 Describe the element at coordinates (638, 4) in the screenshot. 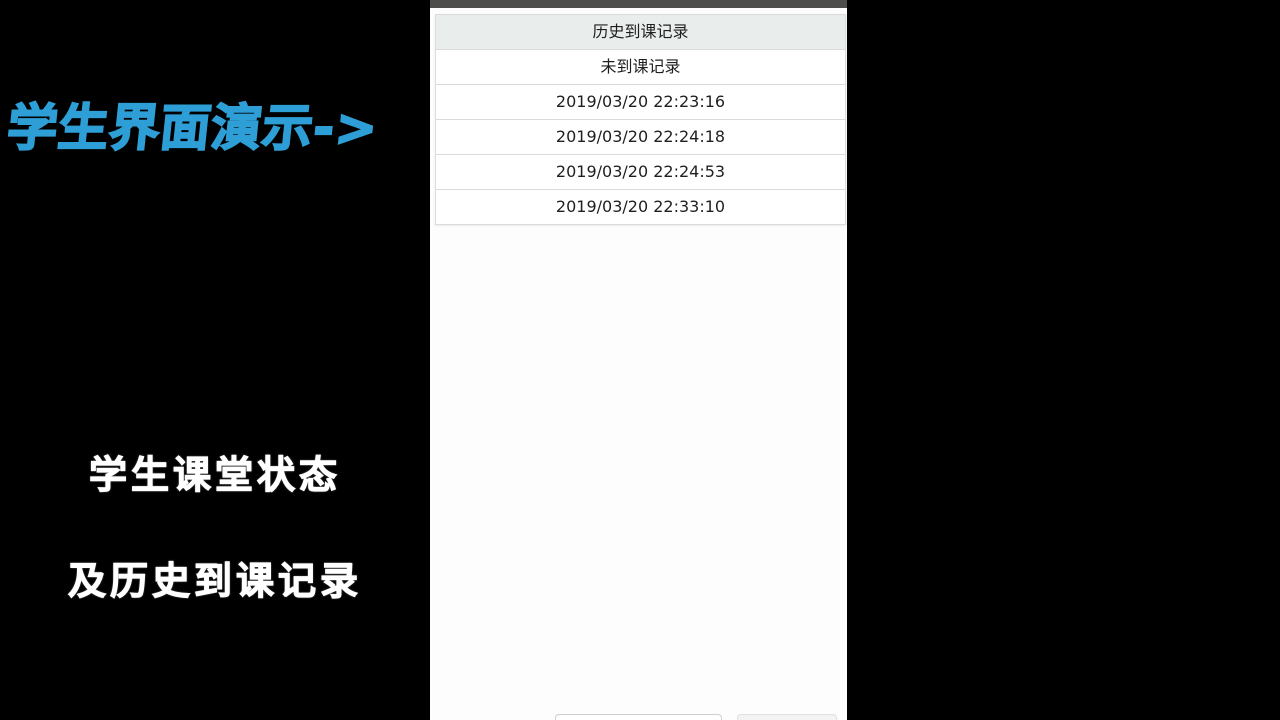

I see `status-bar` at that location.